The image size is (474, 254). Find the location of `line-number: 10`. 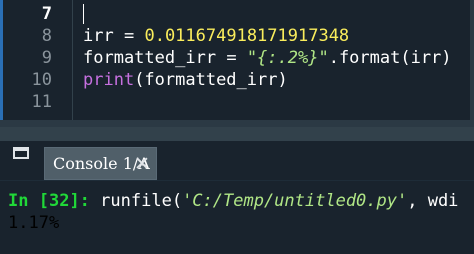

line-number: 10 is located at coordinates (41, 80).